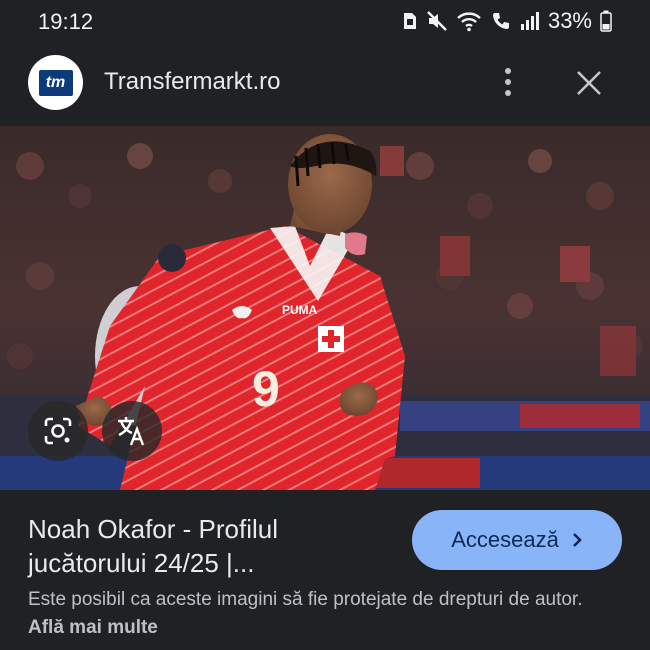 This screenshot has width=650, height=650. What do you see at coordinates (505, 539) in the screenshot?
I see `visit-button-label: Accesează` at bounding box center [505, 539].